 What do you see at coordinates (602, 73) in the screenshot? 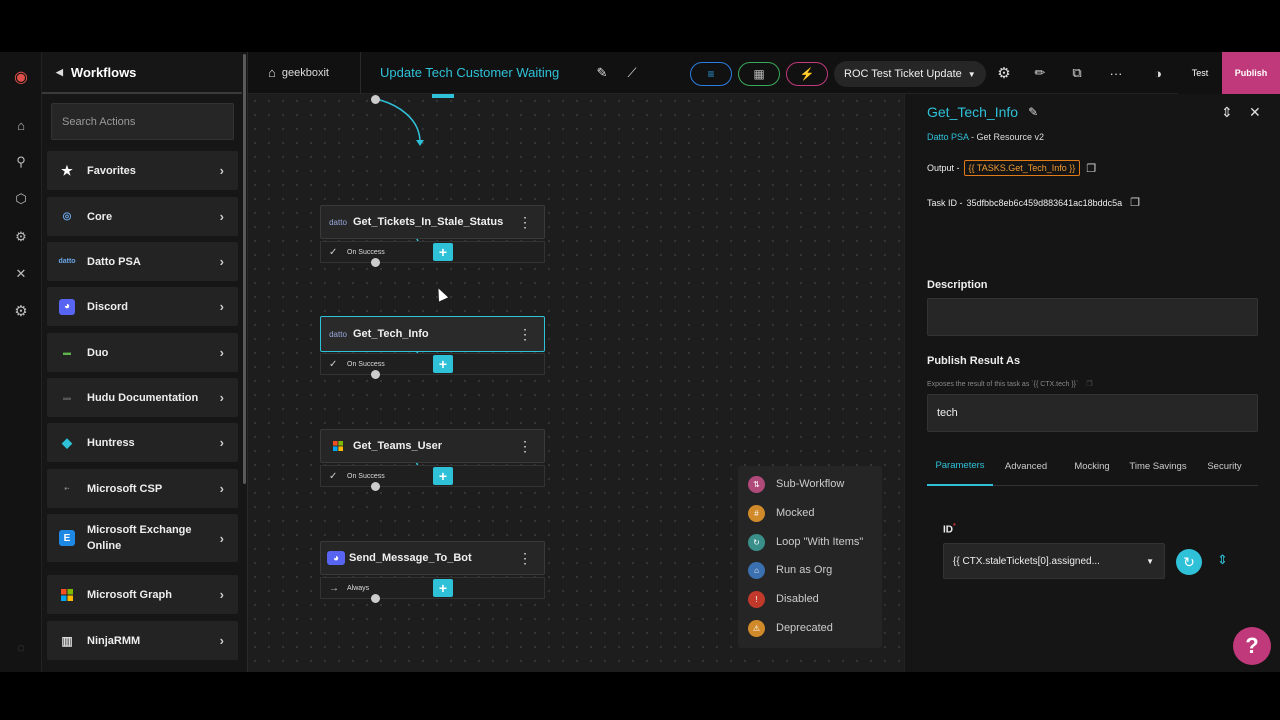
I see `edit-icon: ✎` at bounding box center [602, 73].